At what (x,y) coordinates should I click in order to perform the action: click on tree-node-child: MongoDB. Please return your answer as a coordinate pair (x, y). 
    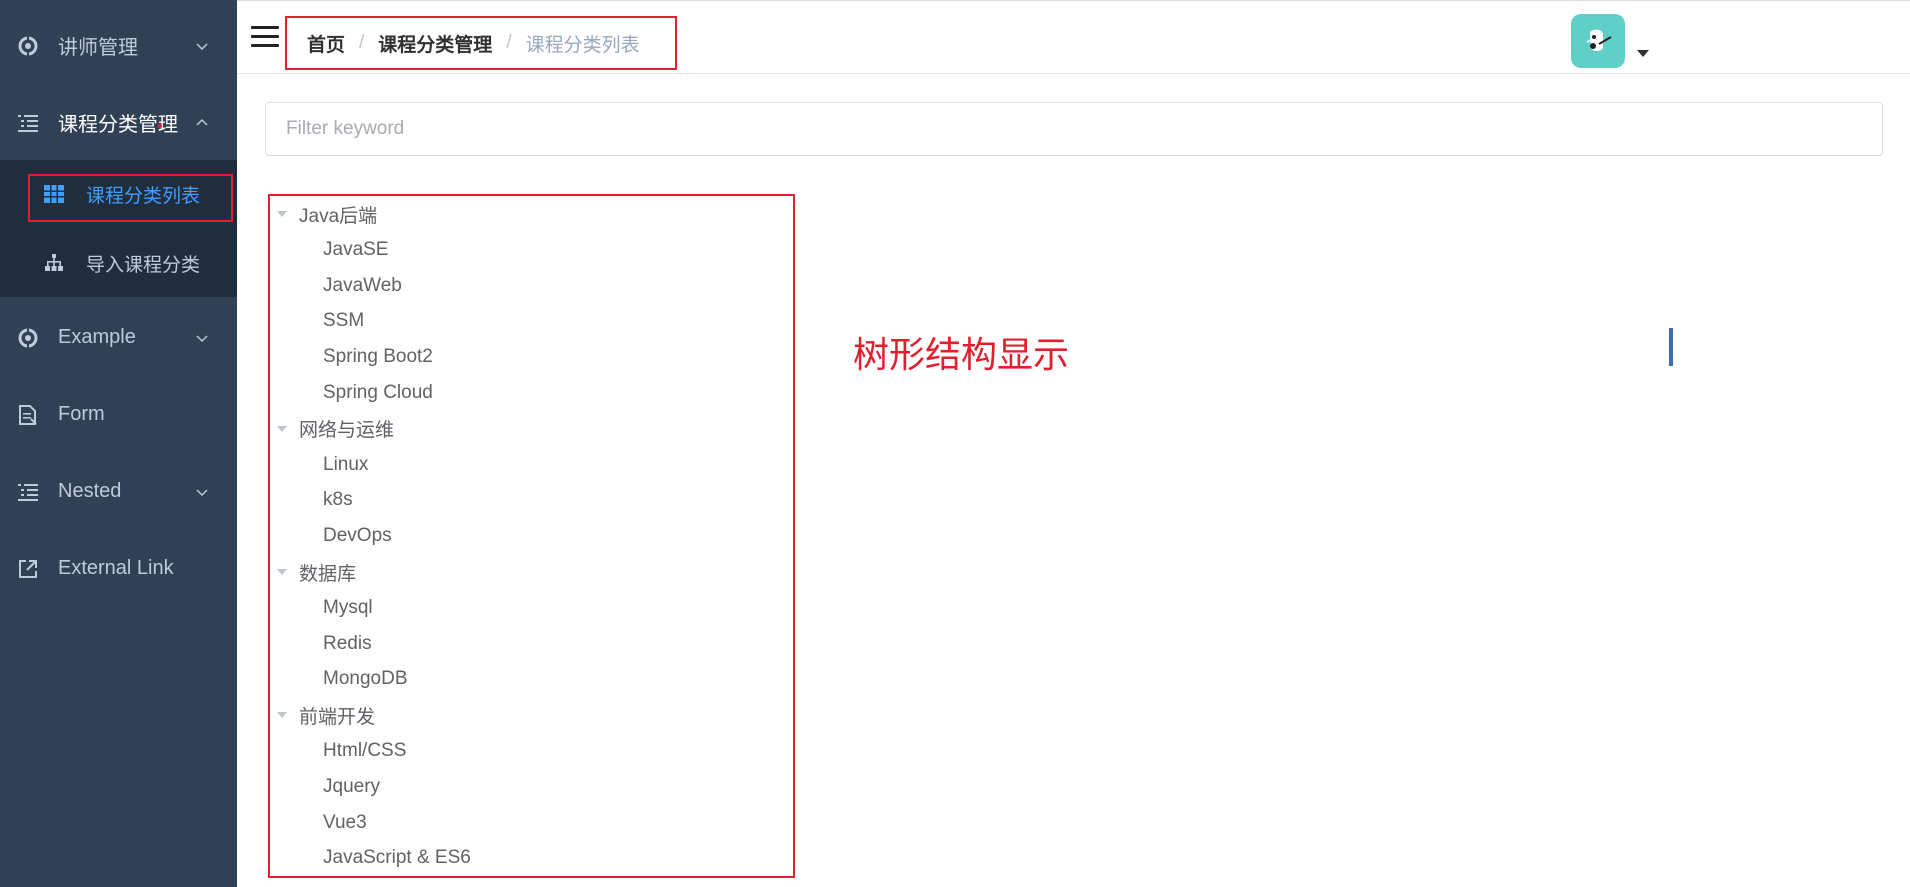
    Looking at the image, I should click on (365, 679).